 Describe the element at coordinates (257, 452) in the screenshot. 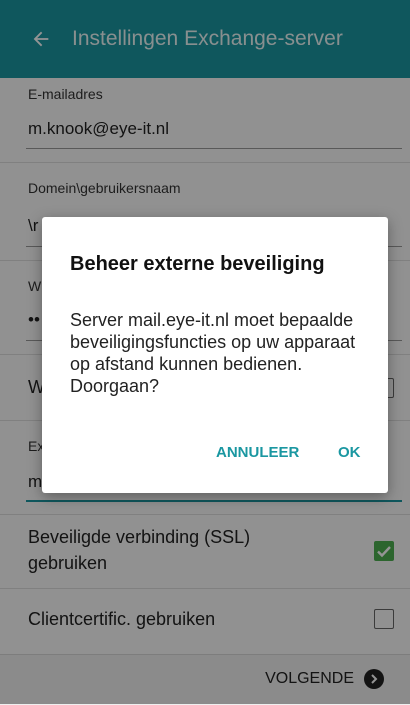

I see `cancel-button: ANNULEER` at that location.